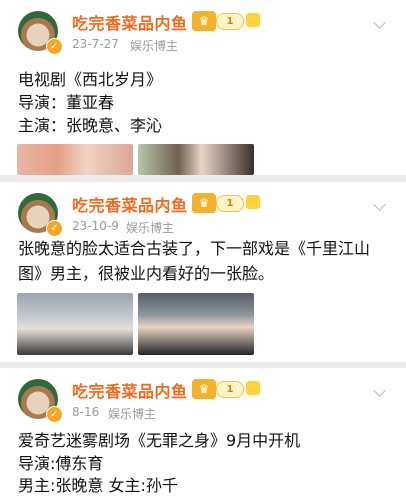  Describe the element at coordinates (86, 412) in the screenshot. I see `post-date: 8-16` at that location.